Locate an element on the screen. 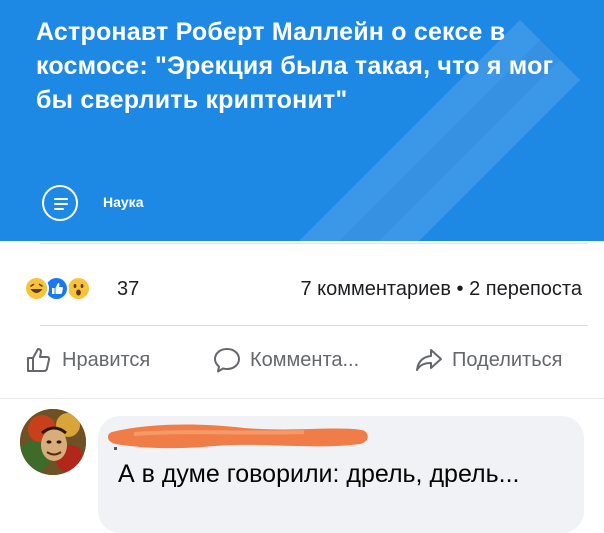 The height and width of the screenshot is (533, 604). thumbs-up-icon is located at coordinates (39, 360).